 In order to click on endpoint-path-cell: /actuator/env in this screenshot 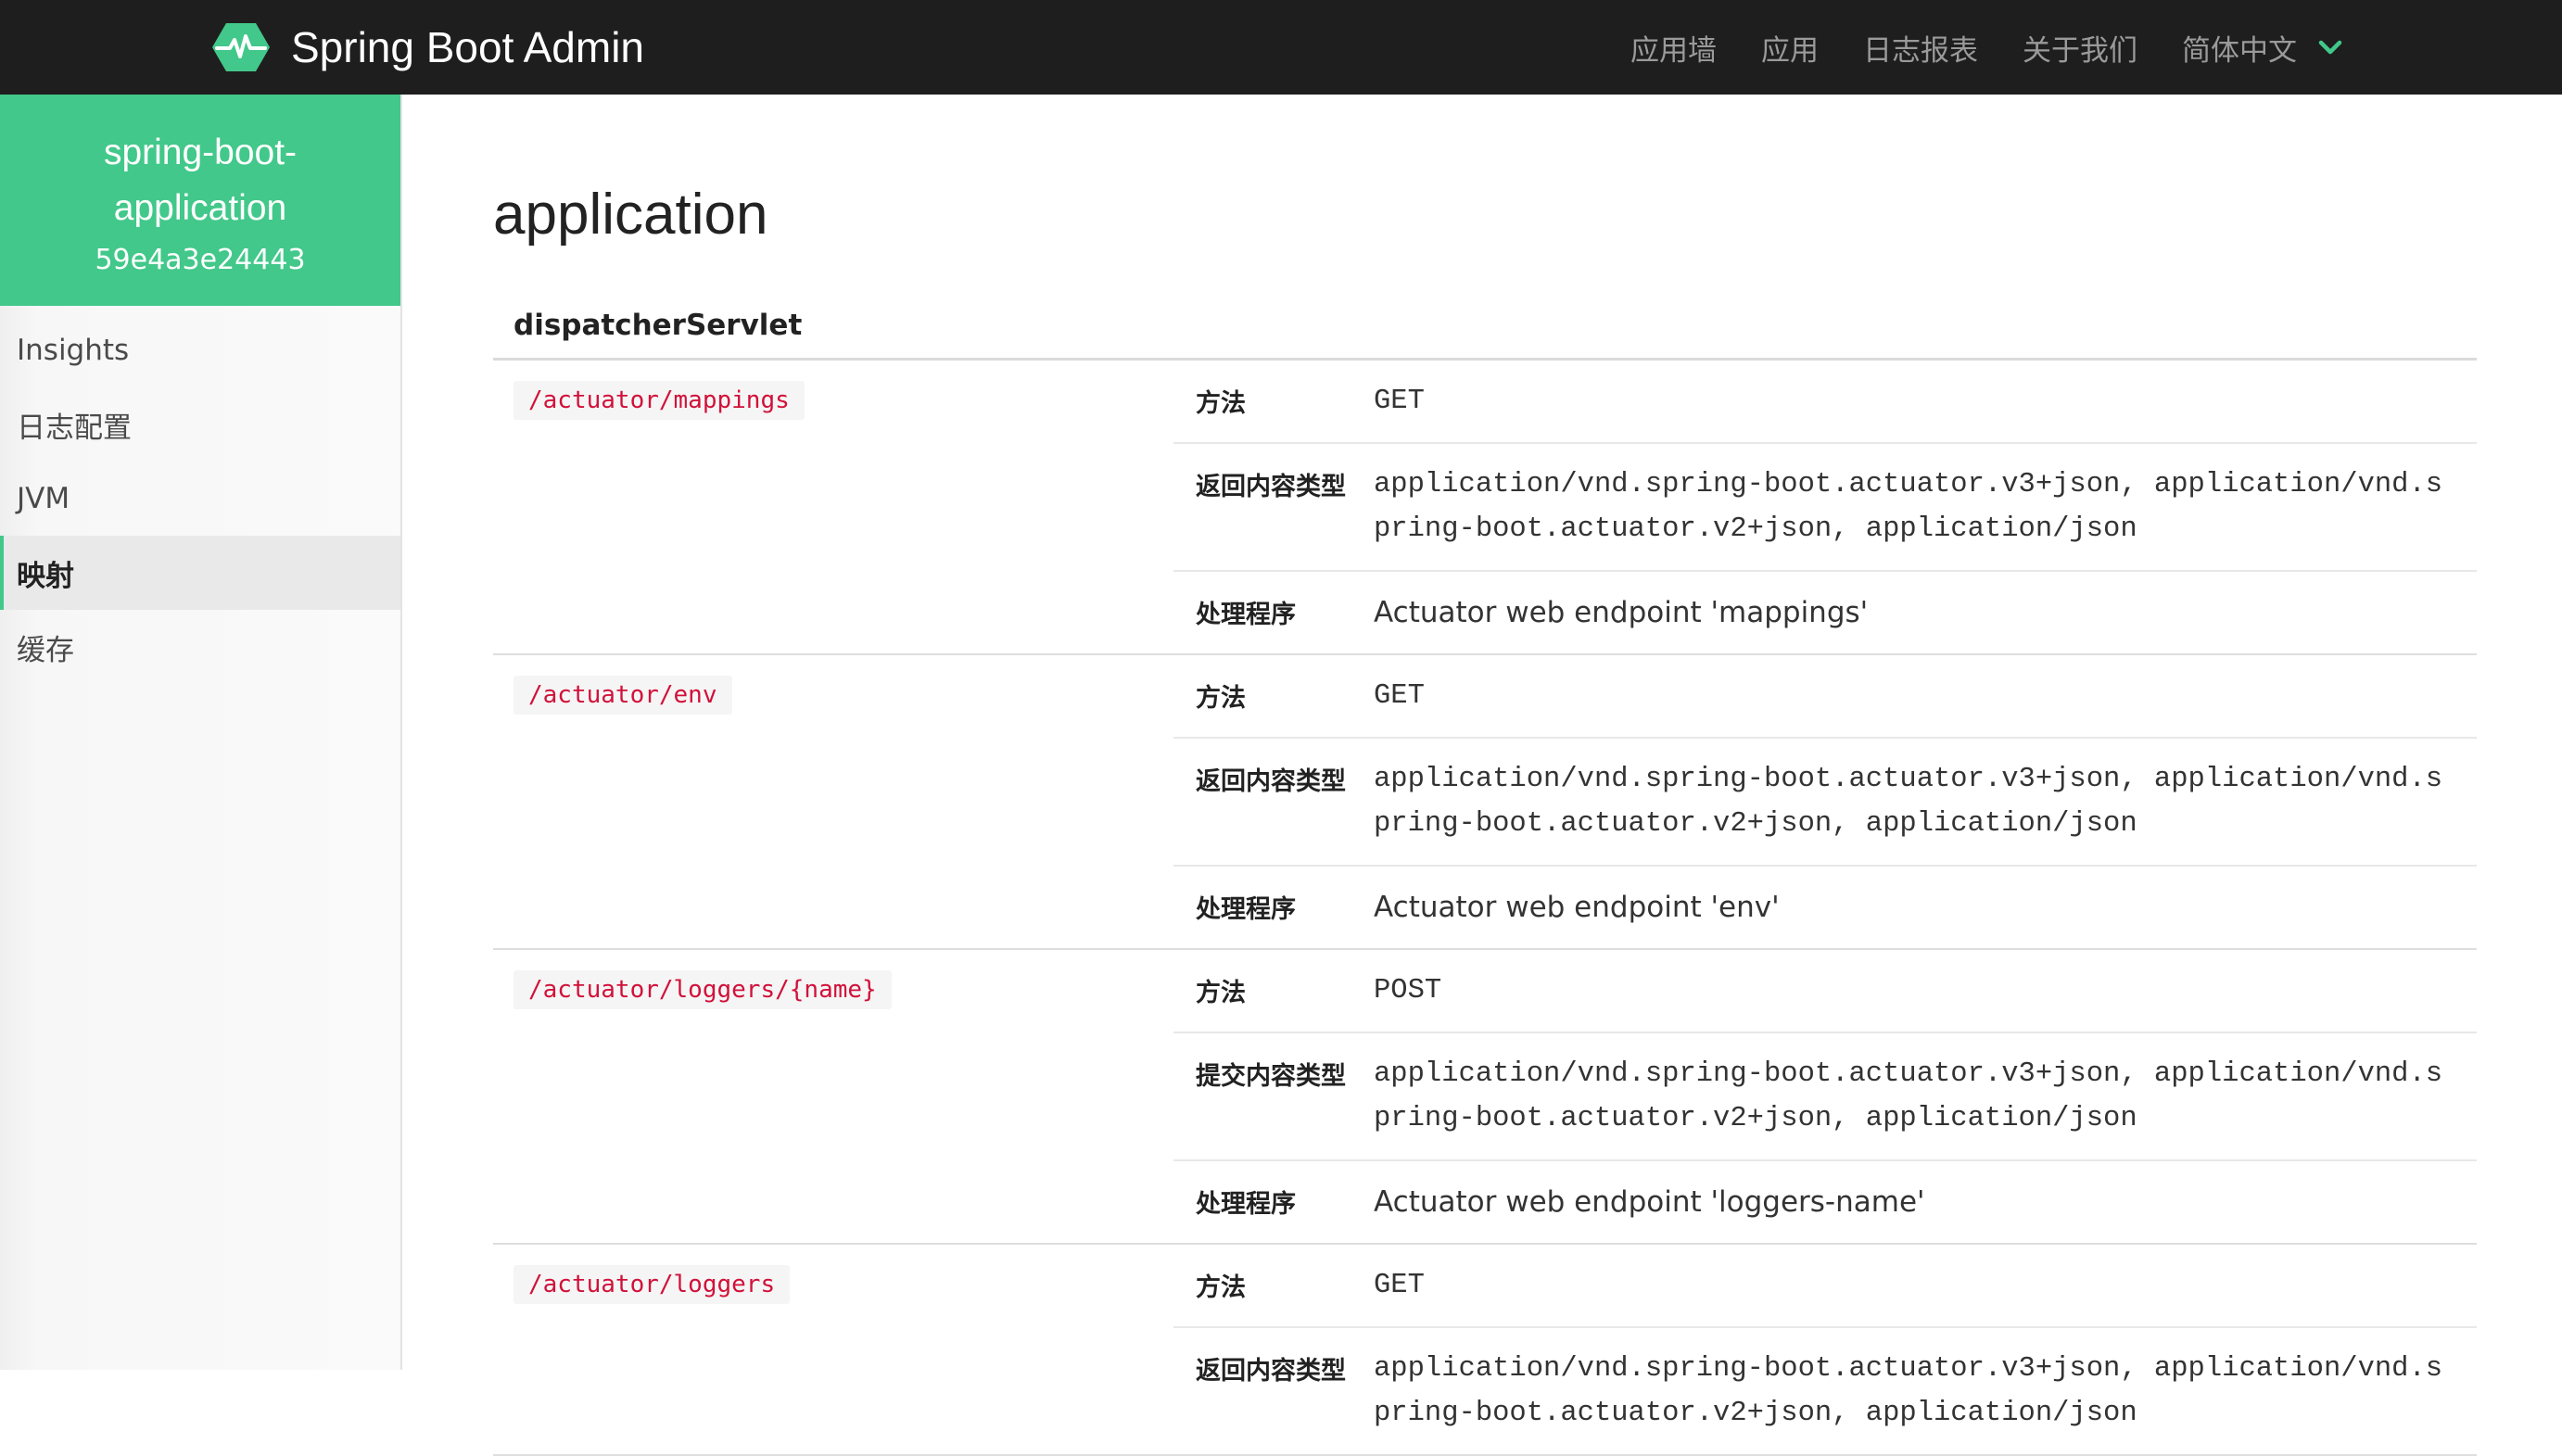, I will do `click(833, 801)`.